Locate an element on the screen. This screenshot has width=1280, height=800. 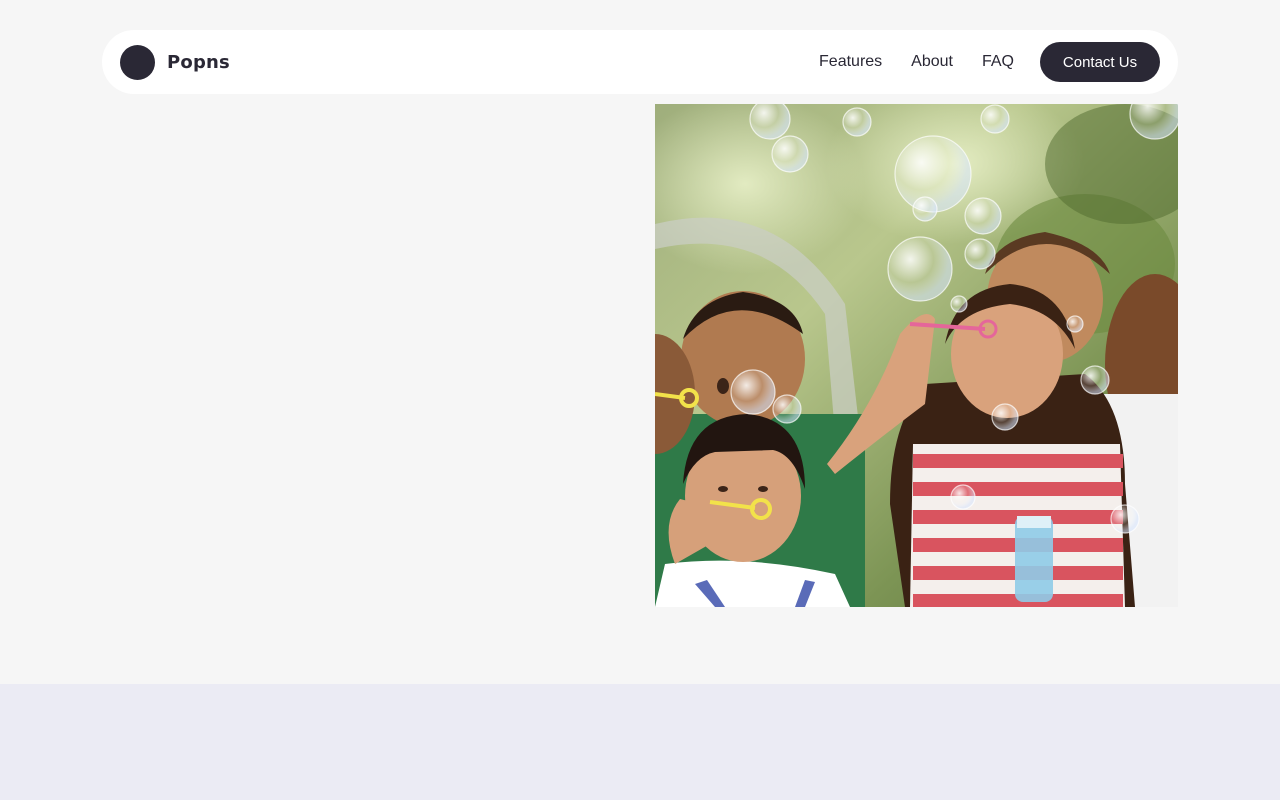
logo-circle-icon is located at coordinates (137, 62).